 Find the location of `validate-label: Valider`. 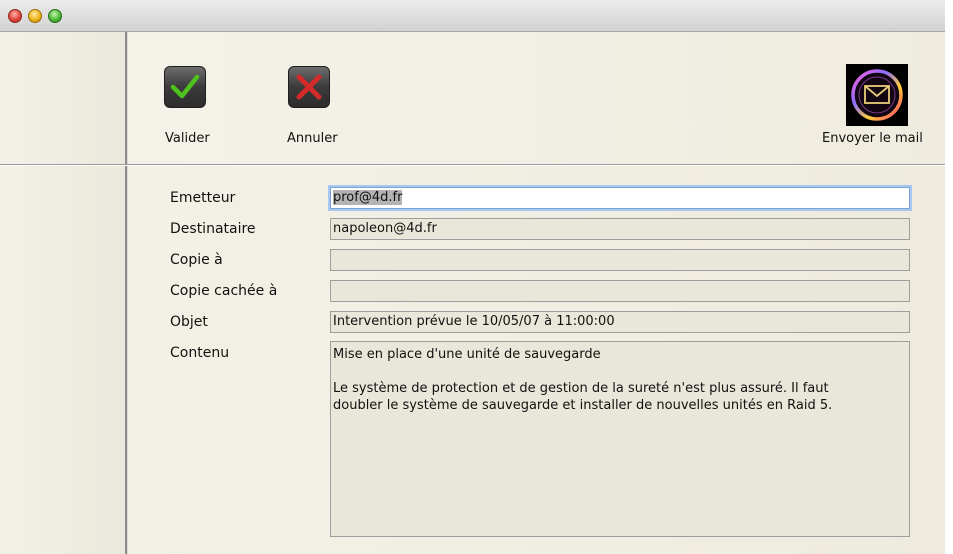

validate-label: Valider is located at coordinates (187, 138).